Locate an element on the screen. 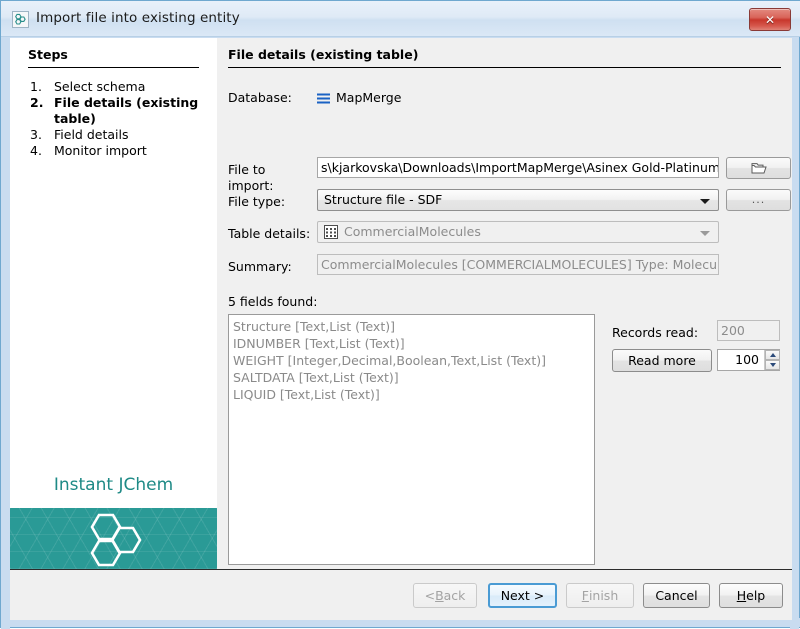 Image resolution: width=800 pixels, height=629 pixels. read-count-stepper: 100 is located at coordinates (748, 360).